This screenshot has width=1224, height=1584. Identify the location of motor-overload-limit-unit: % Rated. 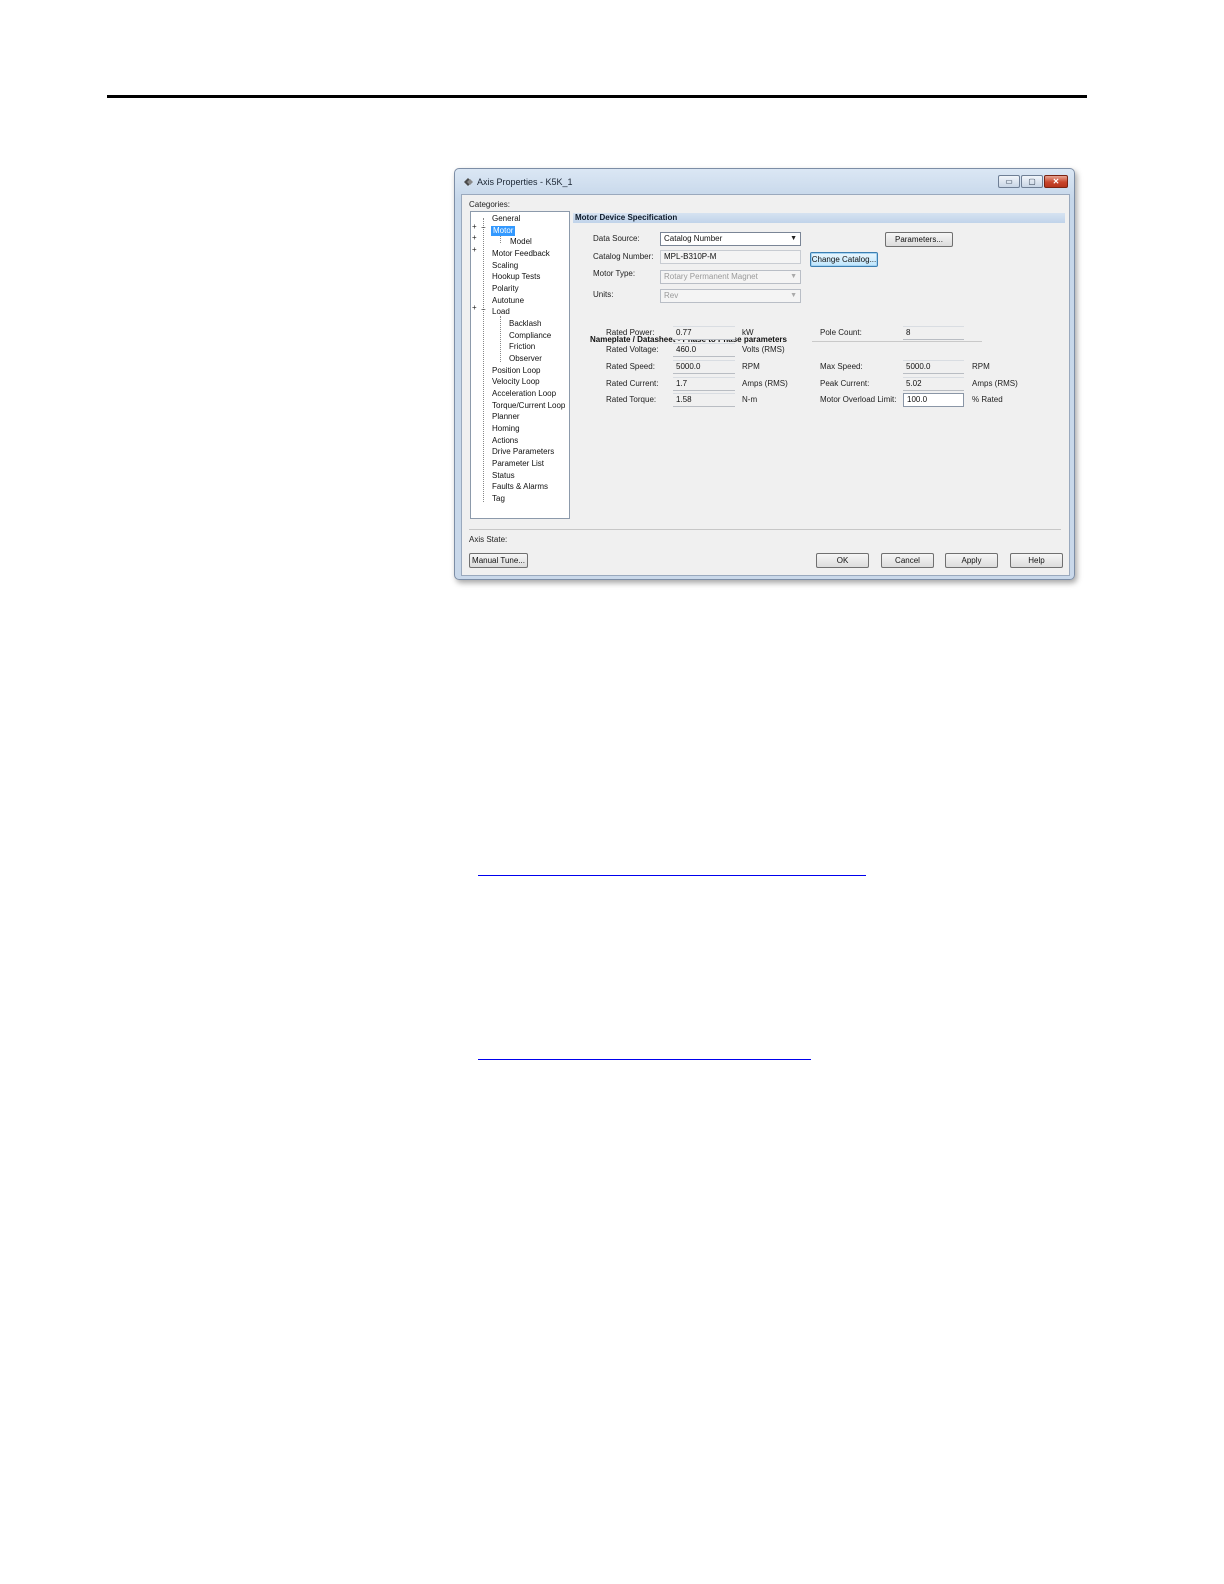
(987, 399).